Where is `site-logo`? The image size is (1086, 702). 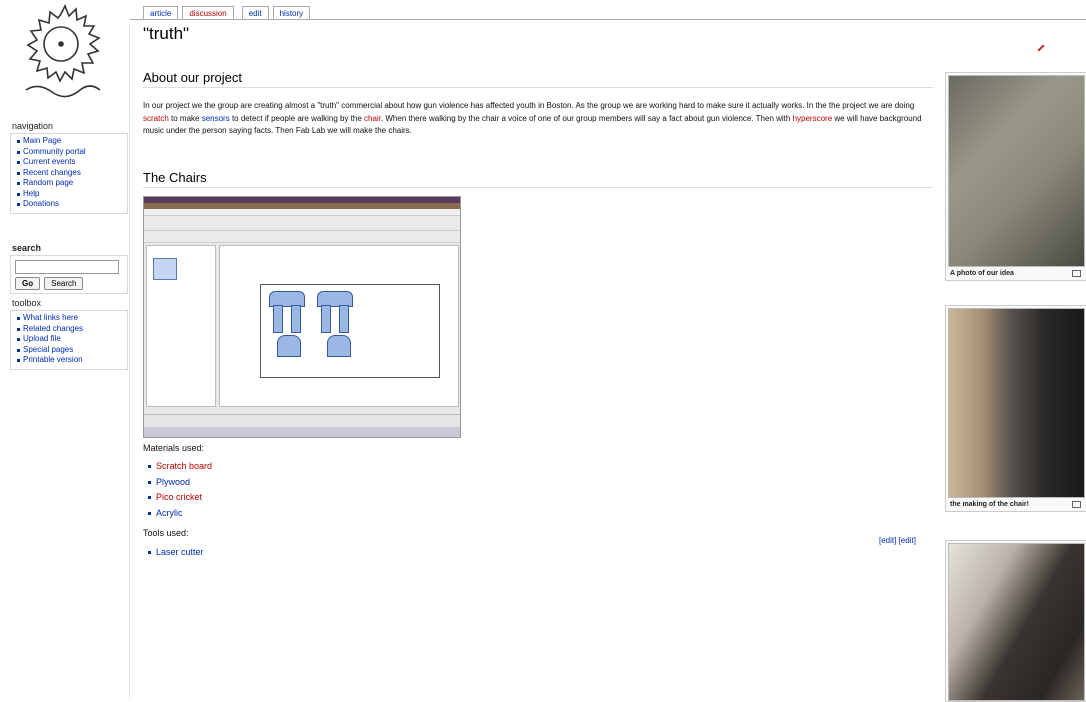 site-logo is located at coordinates (61, 53).